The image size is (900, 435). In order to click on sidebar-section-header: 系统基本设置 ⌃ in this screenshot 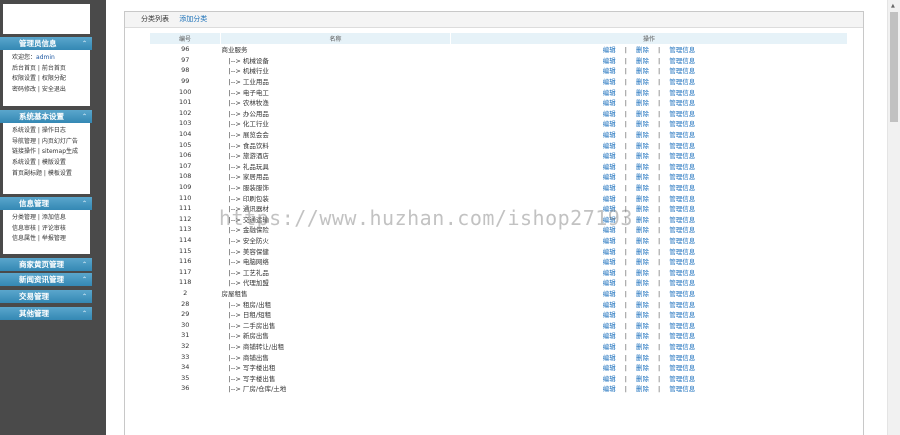, I will do `click(46, 116)`.